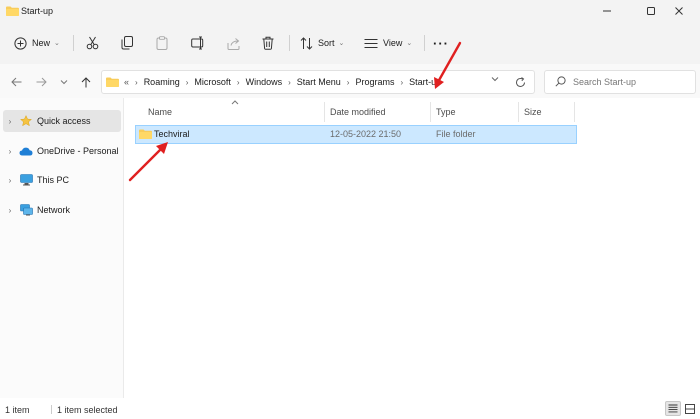  I want to click on forward-button, so click(41, 82).